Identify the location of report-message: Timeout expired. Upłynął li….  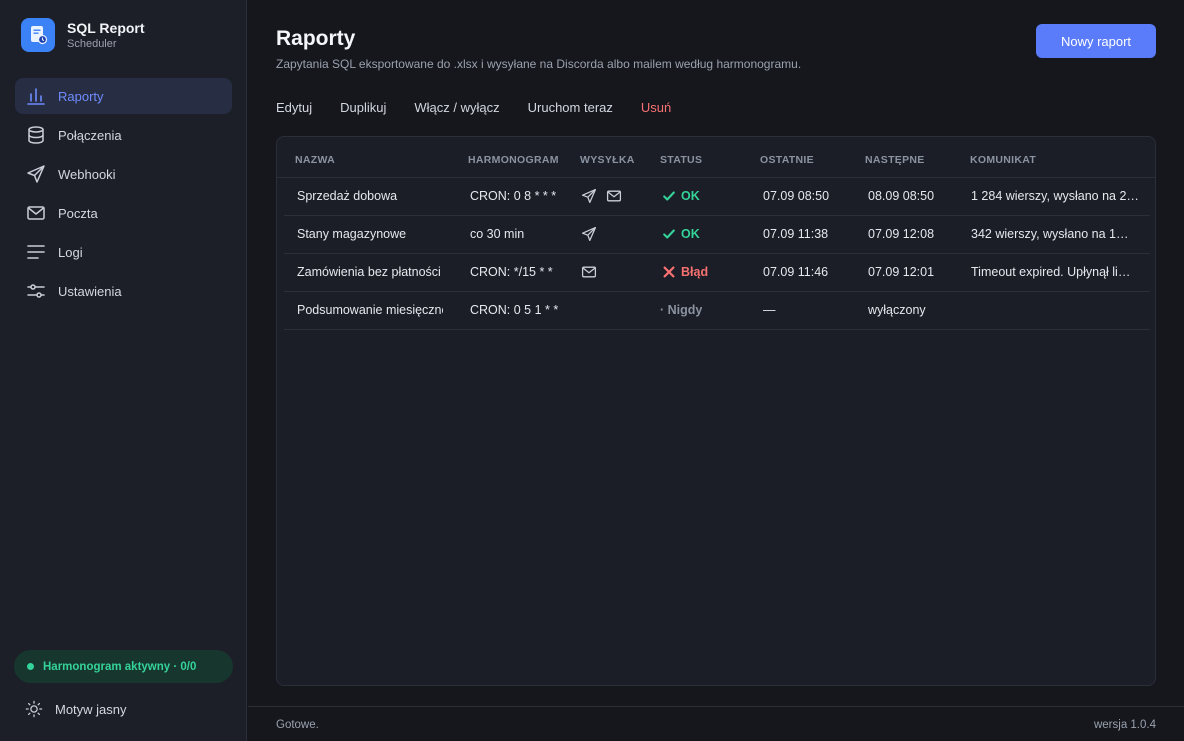
(1051, 272).